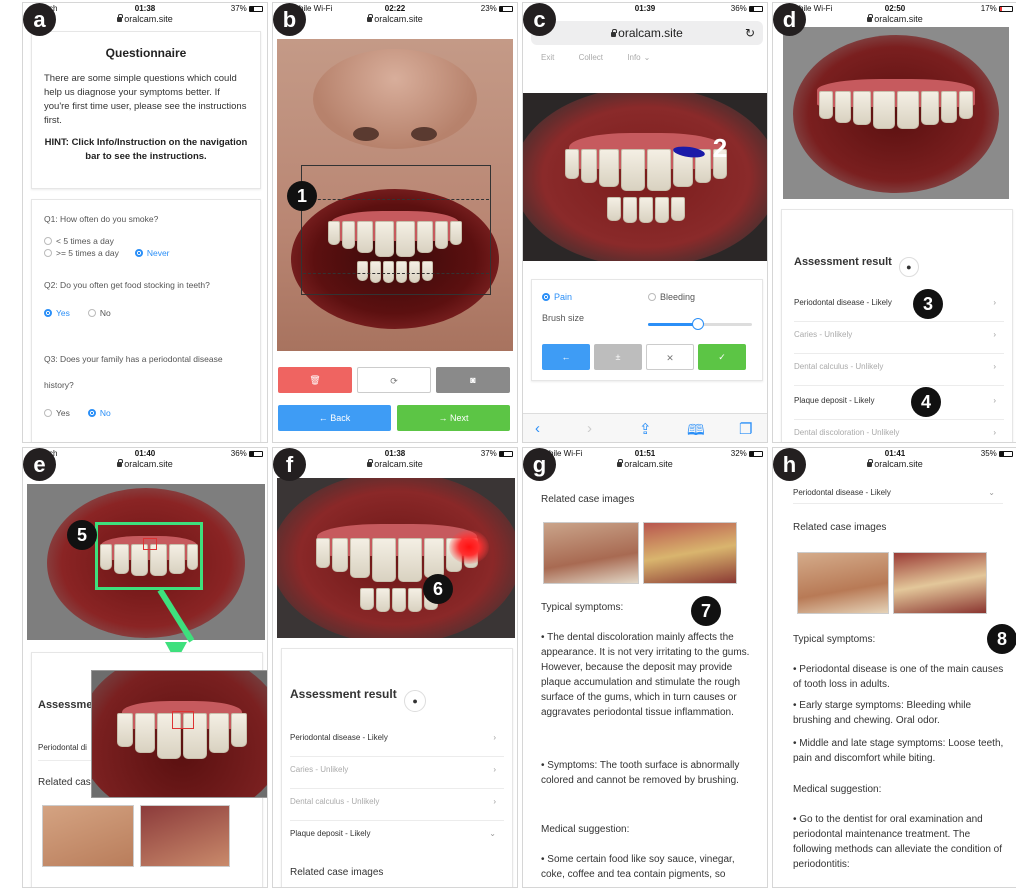  Describe the element at coordinates (652, 297) in the screenshot. I see `bleeding-radio` at that location.